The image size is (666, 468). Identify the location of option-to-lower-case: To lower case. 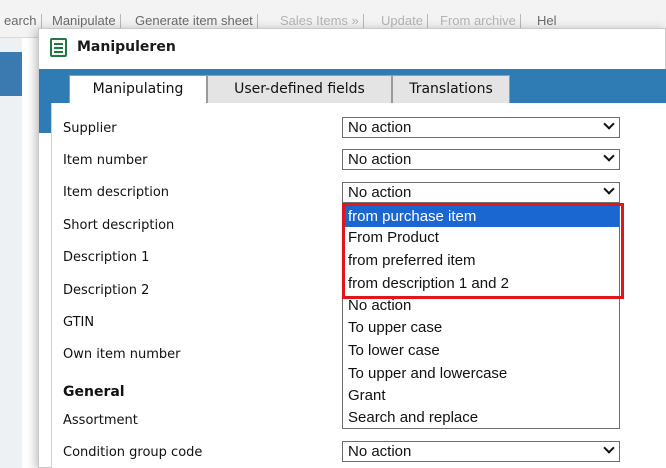
(481, 350).